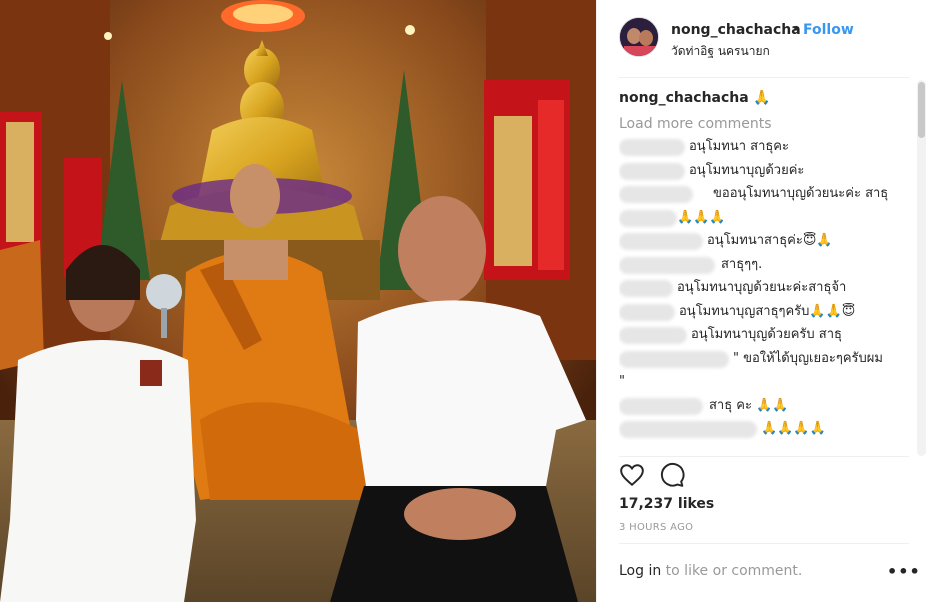 This screenshot has height=602, width=931. I want to click on login-prompt-text: to like or comment., so click(732, 571).